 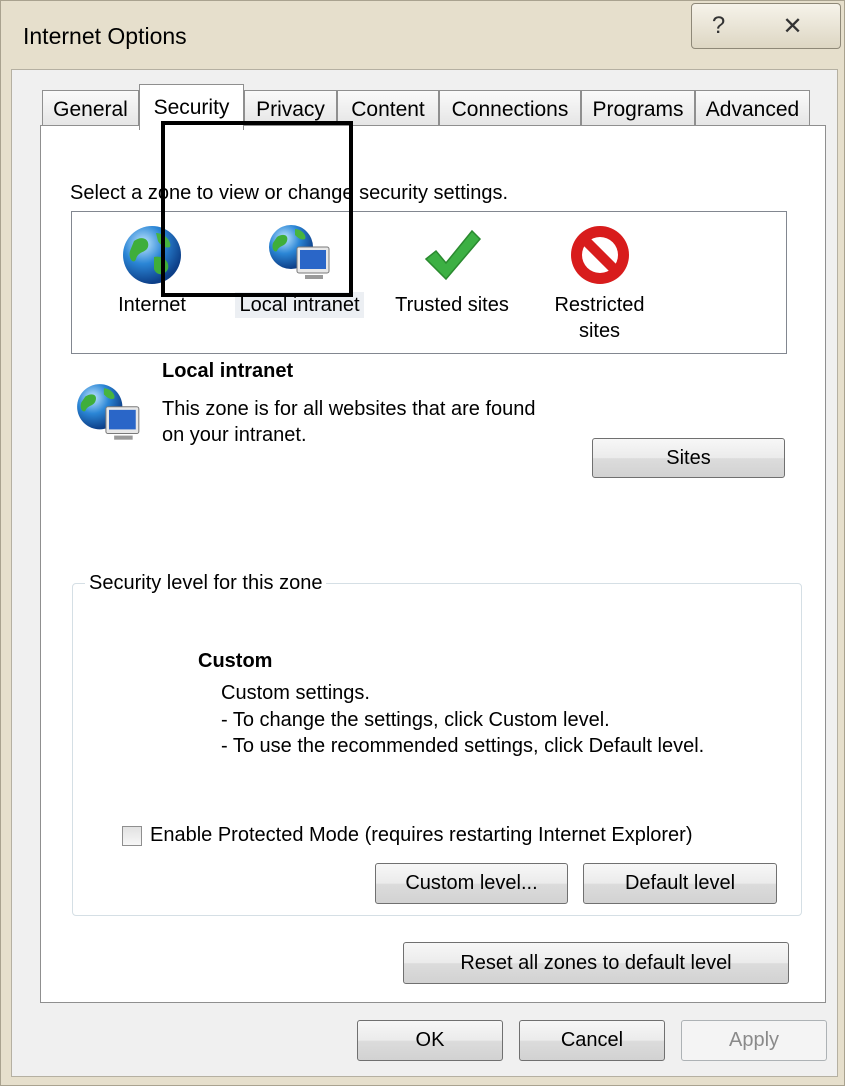 I want to click on default-level-button: Default level, so click(x=680, y=883).